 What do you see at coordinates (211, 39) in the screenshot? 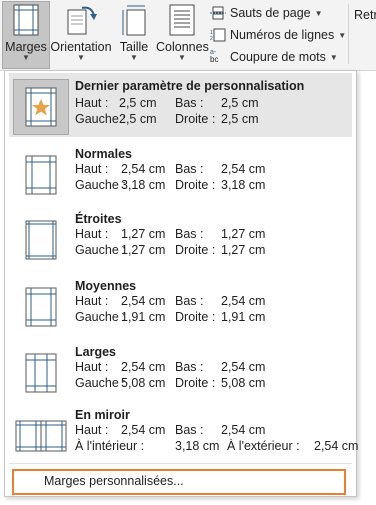
I see `svg-text: 2` at bounding box center [211, 39].